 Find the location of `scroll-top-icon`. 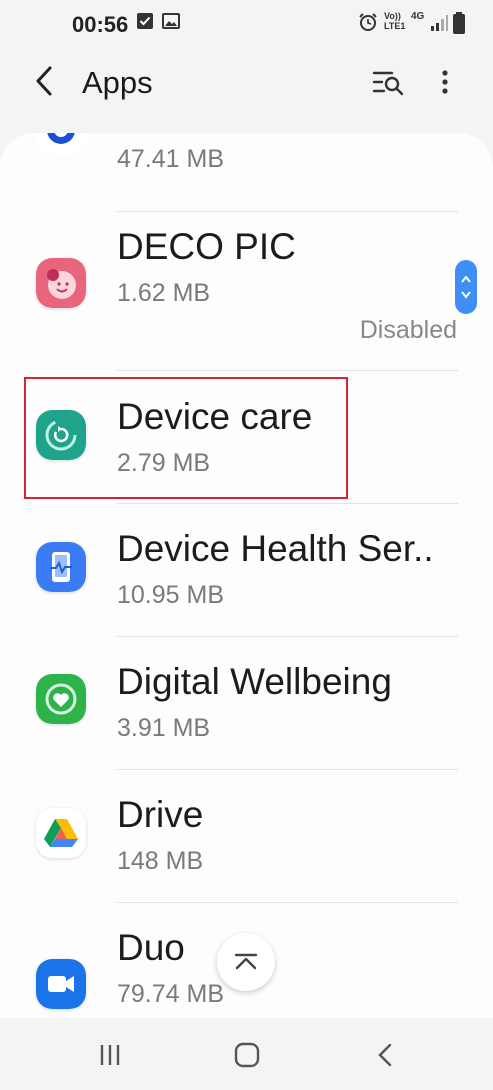

scroll-top-icon is located at coordinates (246, 961).